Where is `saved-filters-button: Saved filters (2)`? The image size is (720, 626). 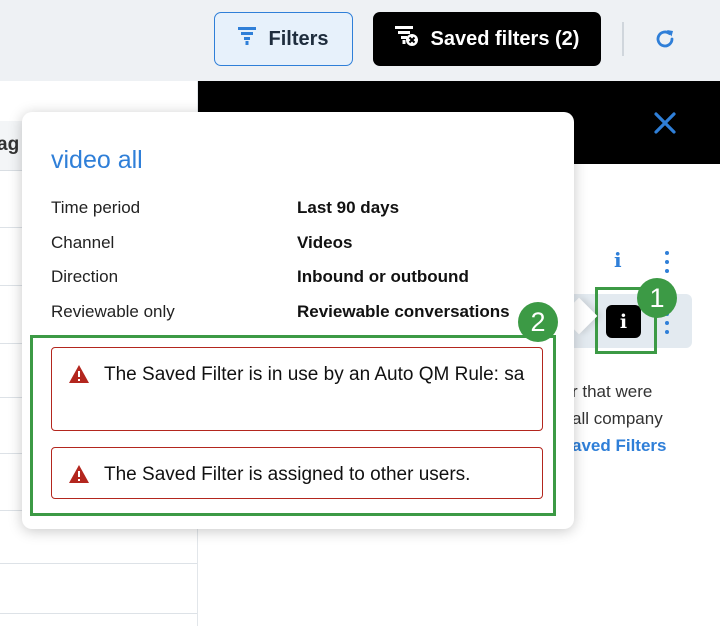
saved-filters-button: Saved filters (2) is located at coordinates (487, 39).